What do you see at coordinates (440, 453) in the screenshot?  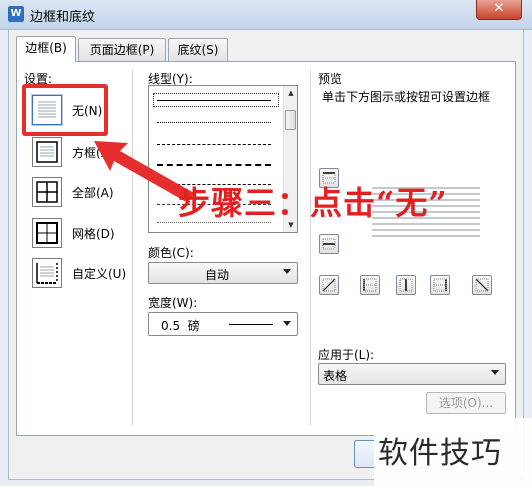 I see `watermark-text: 软件技巧` at bounding box center [440, 453].